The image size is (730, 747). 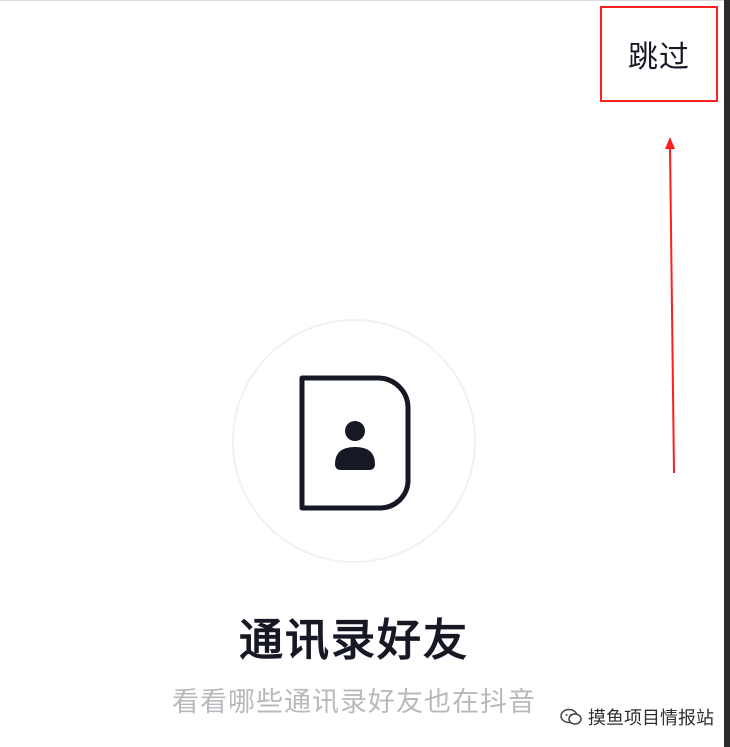 I want to click on wechat-icon, so click(x=571, y=716).